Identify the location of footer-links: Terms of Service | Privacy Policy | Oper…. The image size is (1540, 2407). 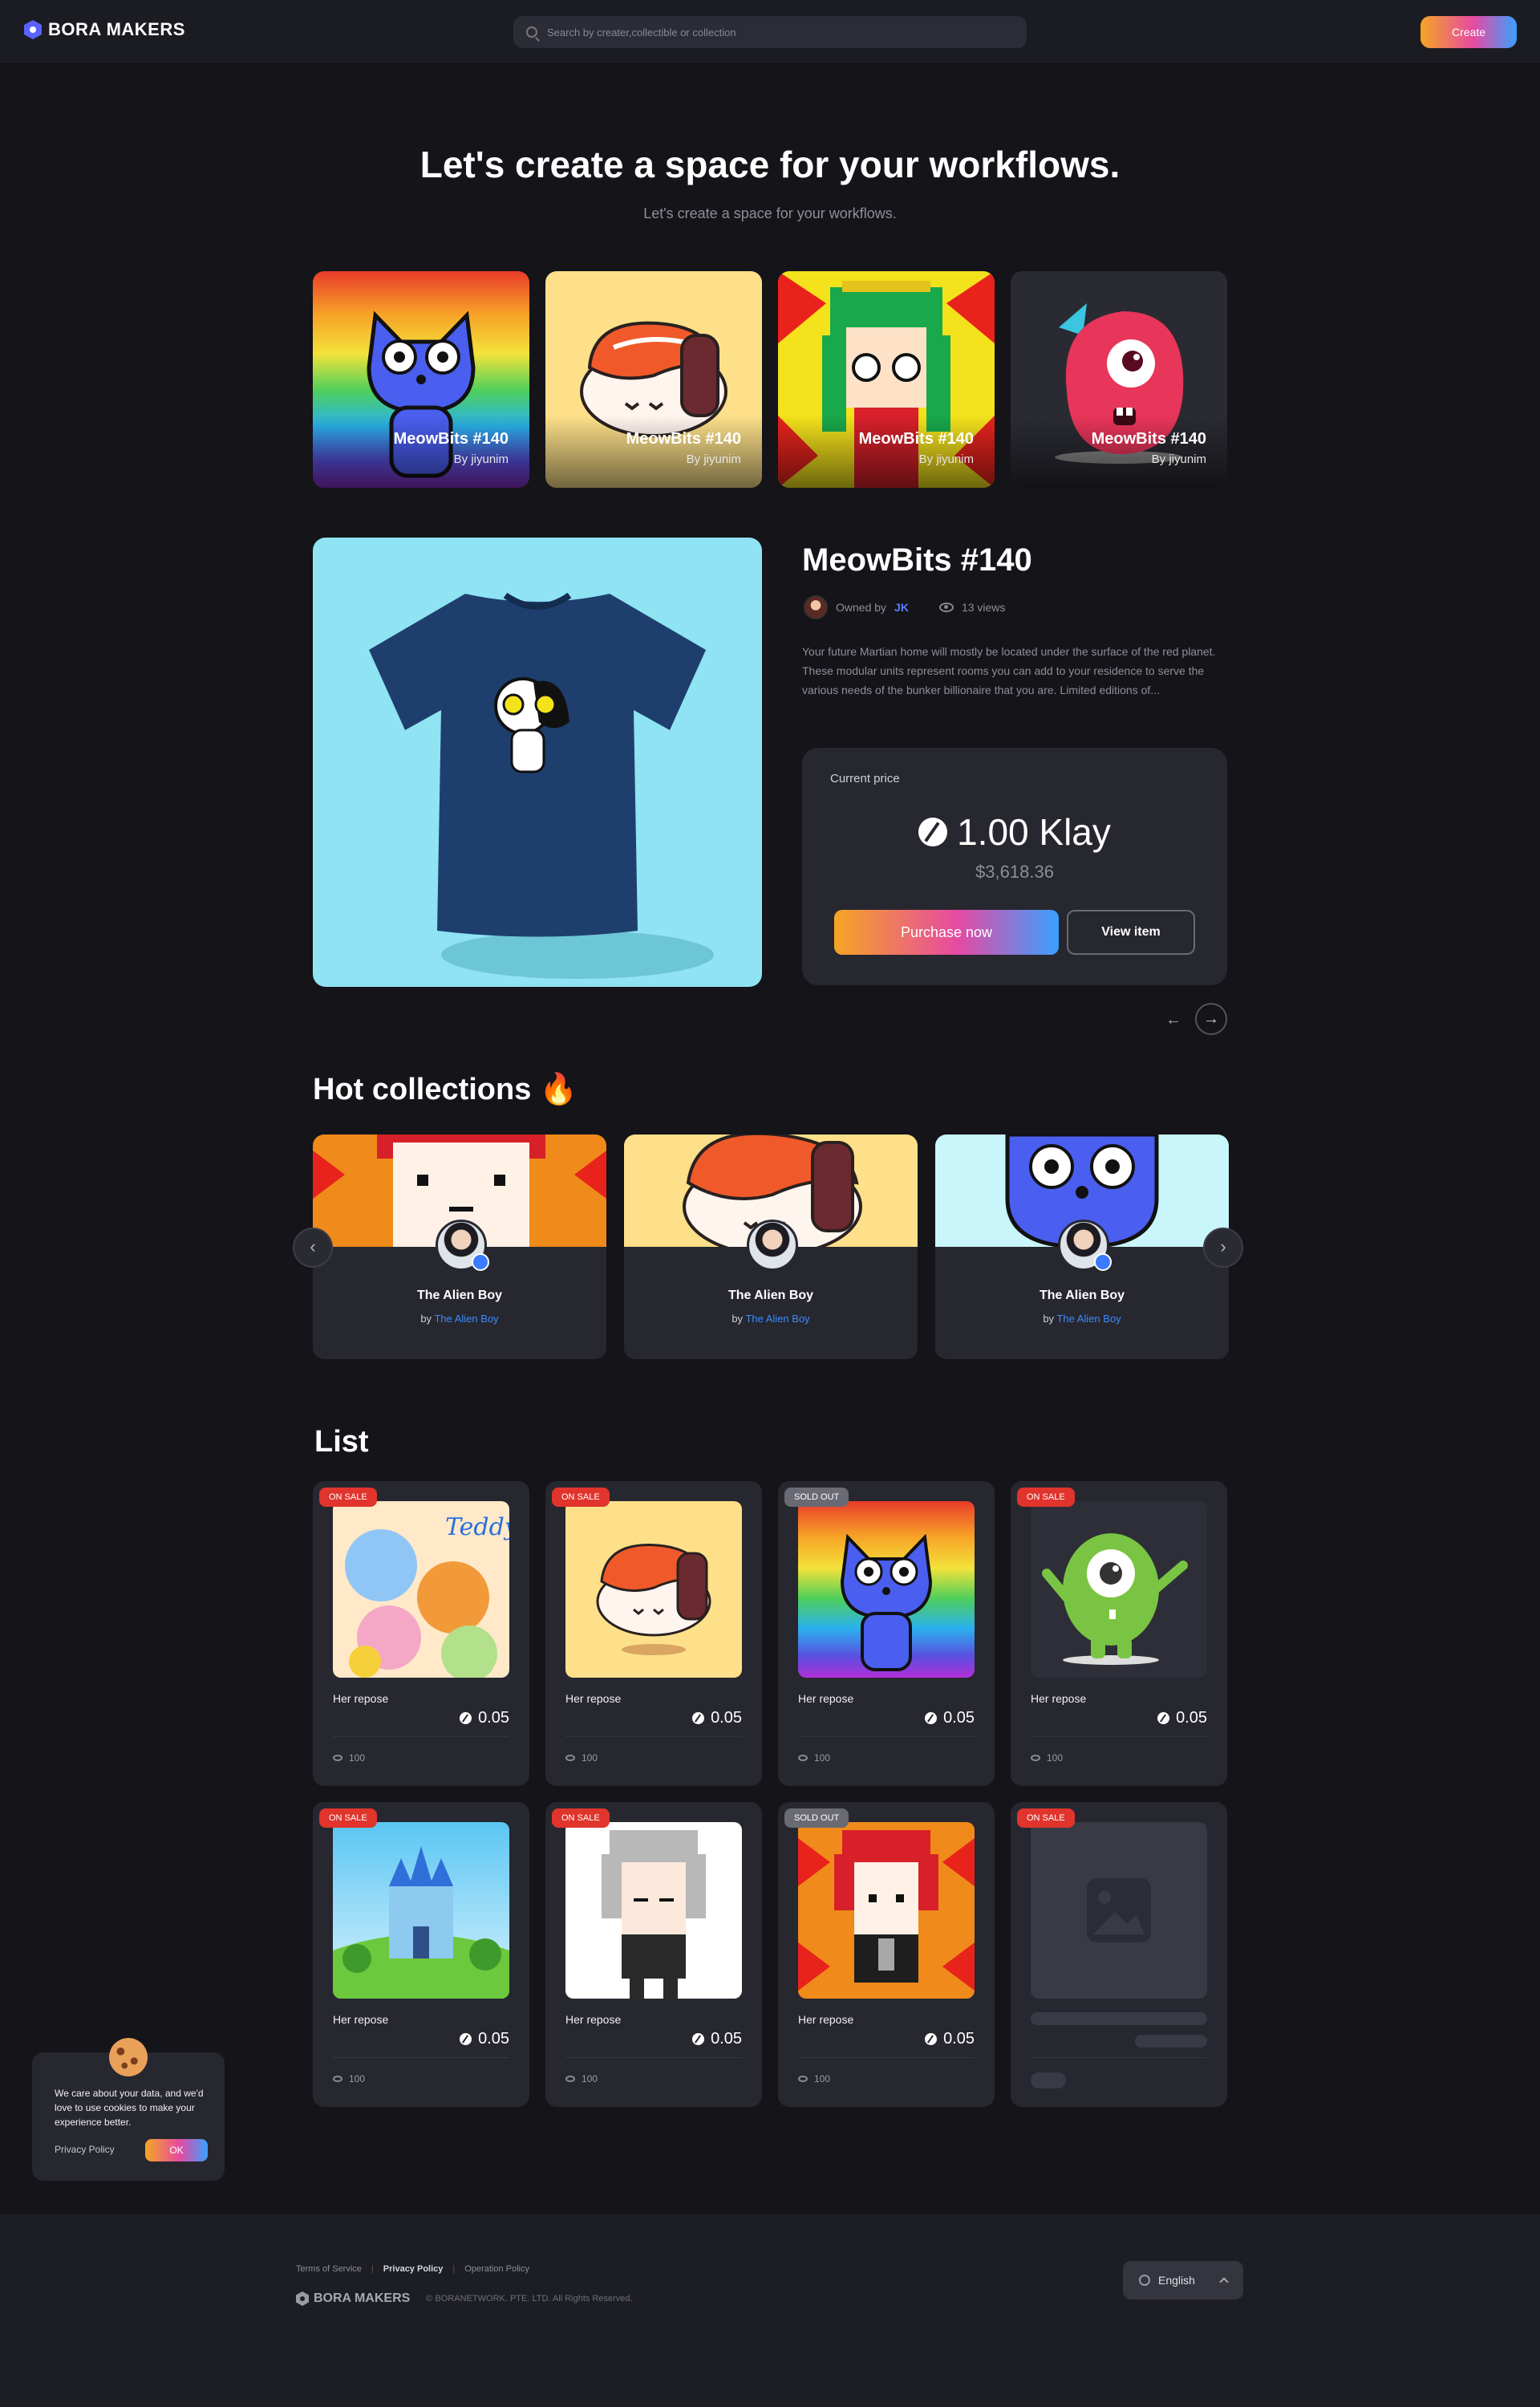
(412, 2269).